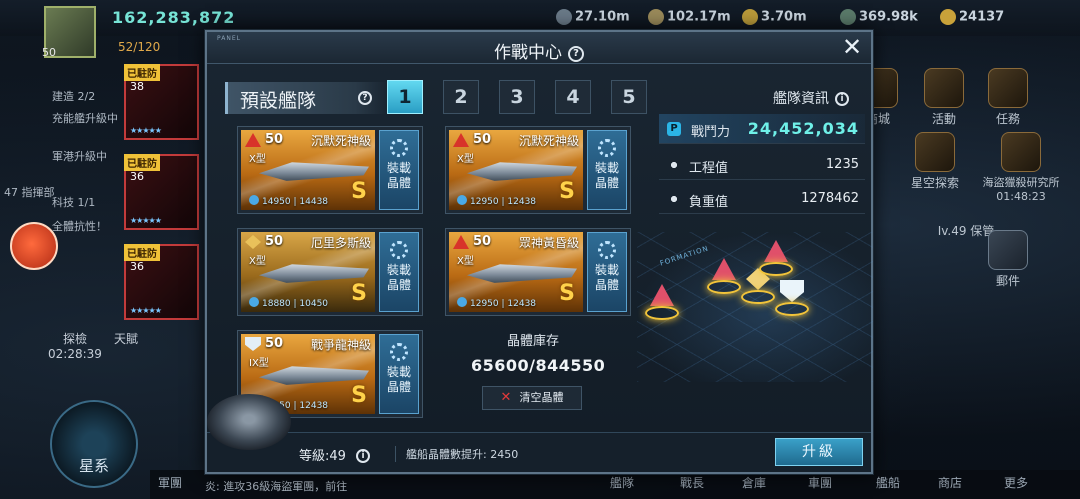 The width and height of the screenshot is (1080, 499). Describe the element at coordinates (1016, 482) in the screenshot. I see `nav-more: 更多` at that location.